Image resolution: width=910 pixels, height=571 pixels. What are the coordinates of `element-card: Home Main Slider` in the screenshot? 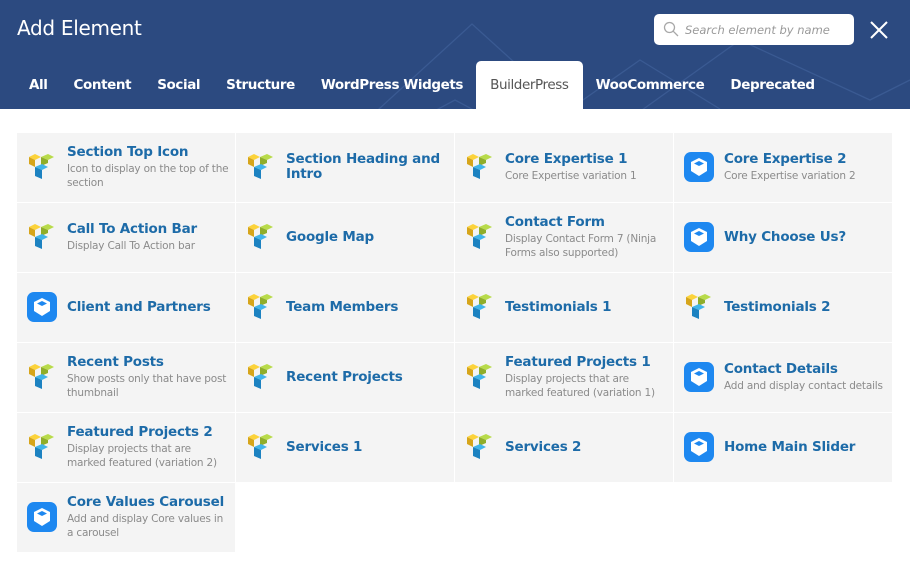 It's located at (783, 447).